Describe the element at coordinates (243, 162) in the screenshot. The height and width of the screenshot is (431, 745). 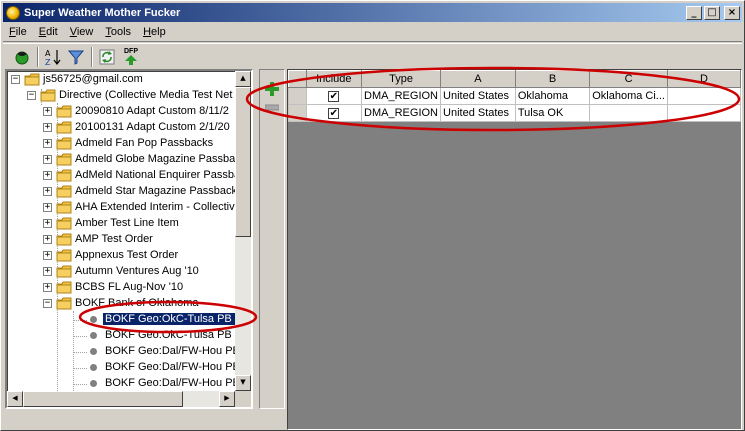
I see `scroll-thumb` at that location.